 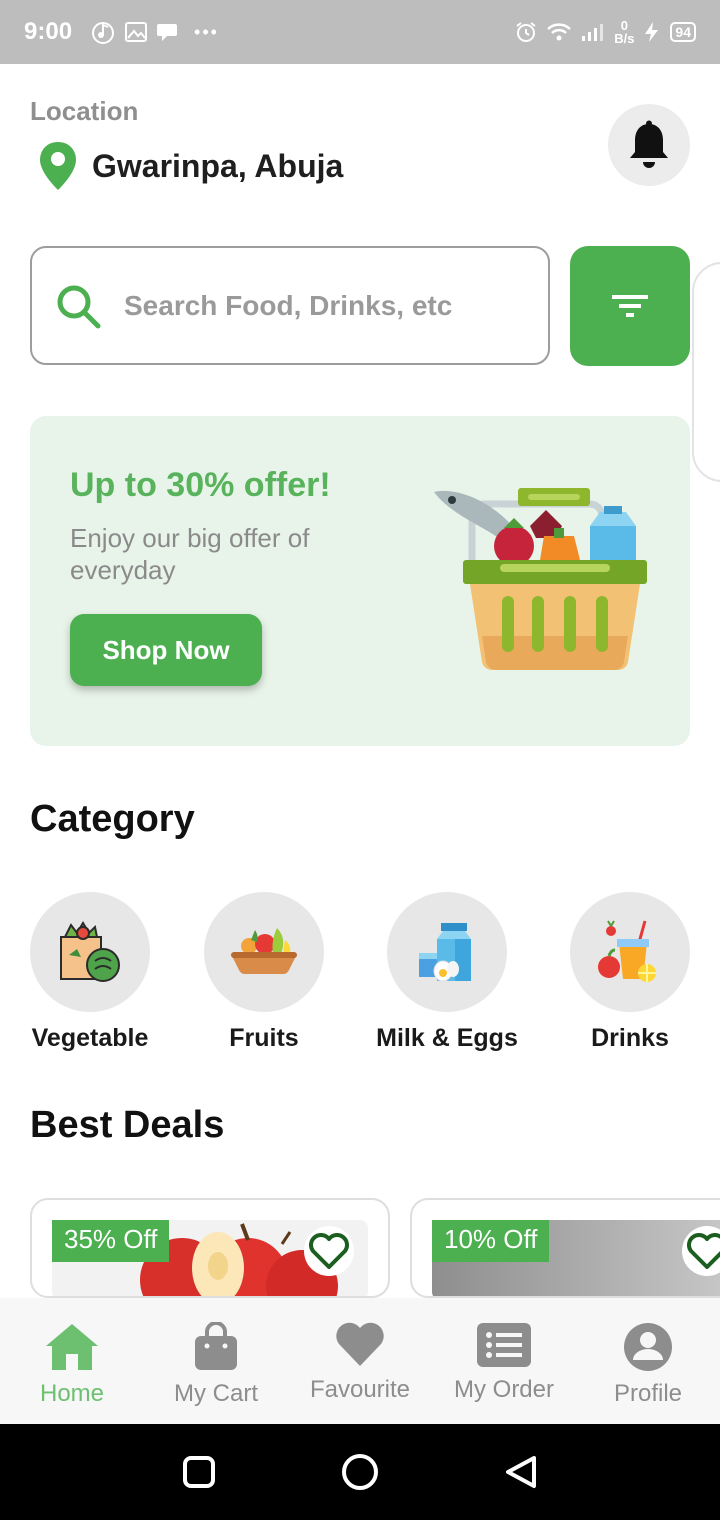 What do you see at coordinates (360, 1389) in the screenshot?
I see `nav-label: Favourite` at bounding box center [360, 1389].